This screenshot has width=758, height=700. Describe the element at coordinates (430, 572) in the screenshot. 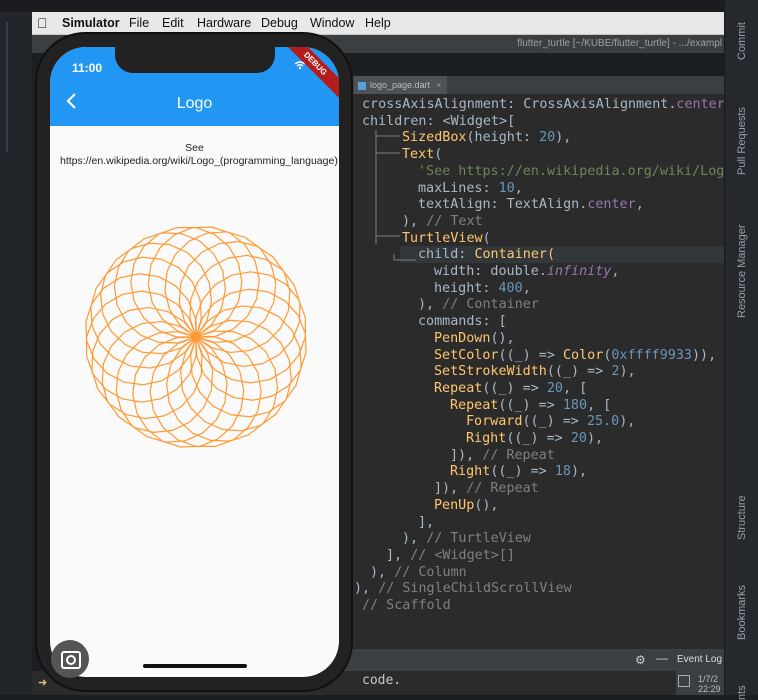

I see `code-token: // Column` at that location.